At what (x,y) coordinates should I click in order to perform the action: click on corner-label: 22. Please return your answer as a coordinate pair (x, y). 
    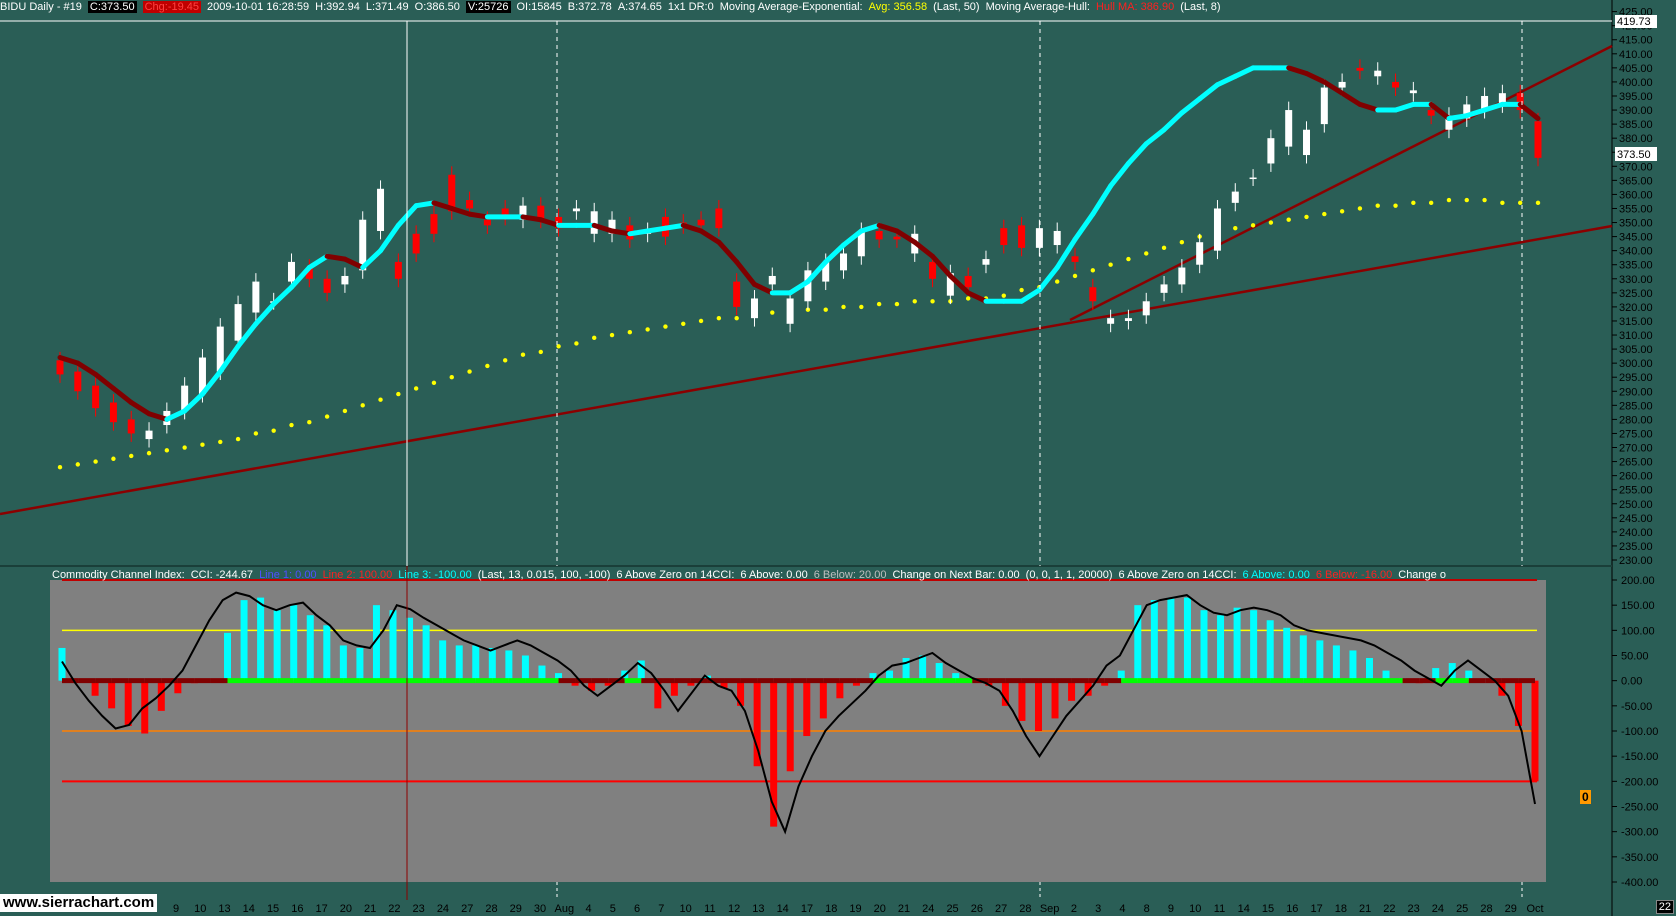
    Looking at the image, I should click on (1664, 907).